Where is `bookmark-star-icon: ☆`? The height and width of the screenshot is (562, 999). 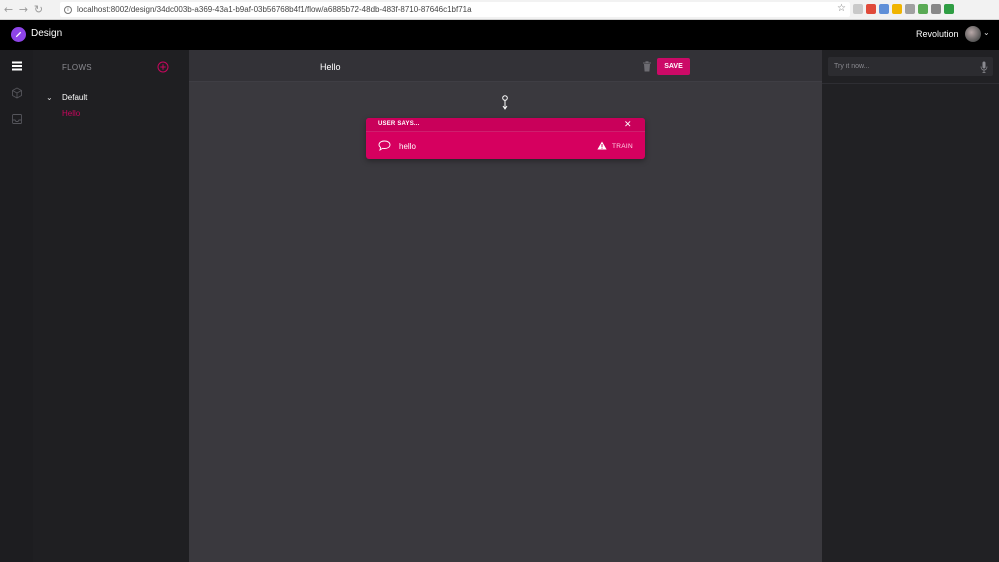 bookmark-star-icon: ☆ is located at coordinates (841, 8).